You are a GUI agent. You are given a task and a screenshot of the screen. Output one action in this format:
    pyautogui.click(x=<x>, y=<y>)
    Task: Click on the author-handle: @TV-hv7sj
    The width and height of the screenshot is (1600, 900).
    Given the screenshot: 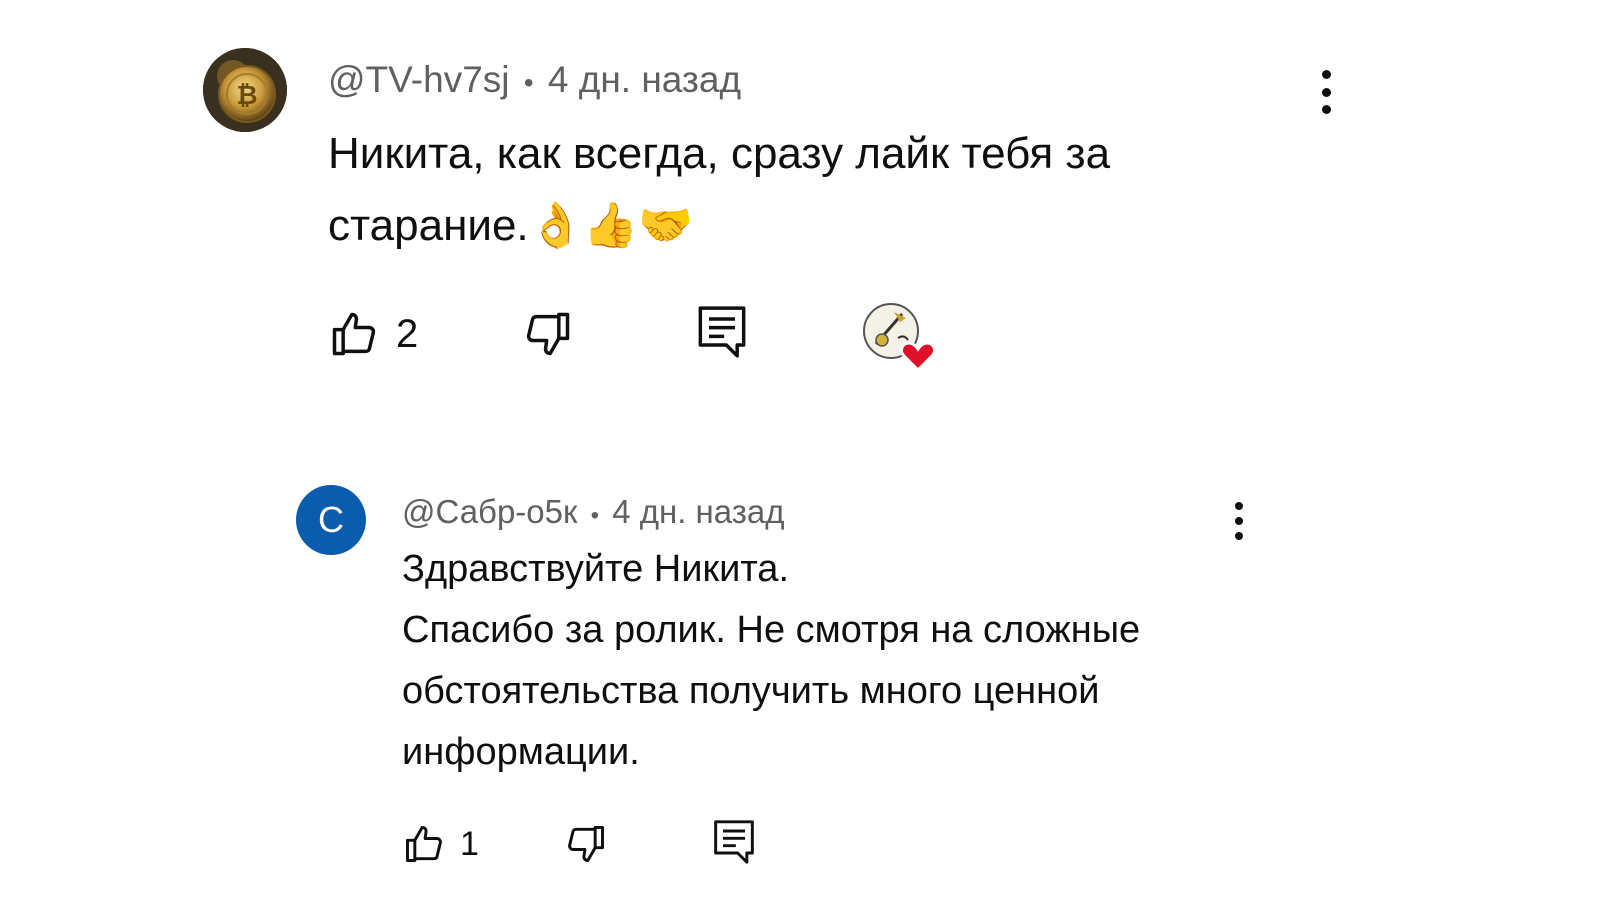 What is the action you would take?
    pyautogui.click(x=419, y=79)
    